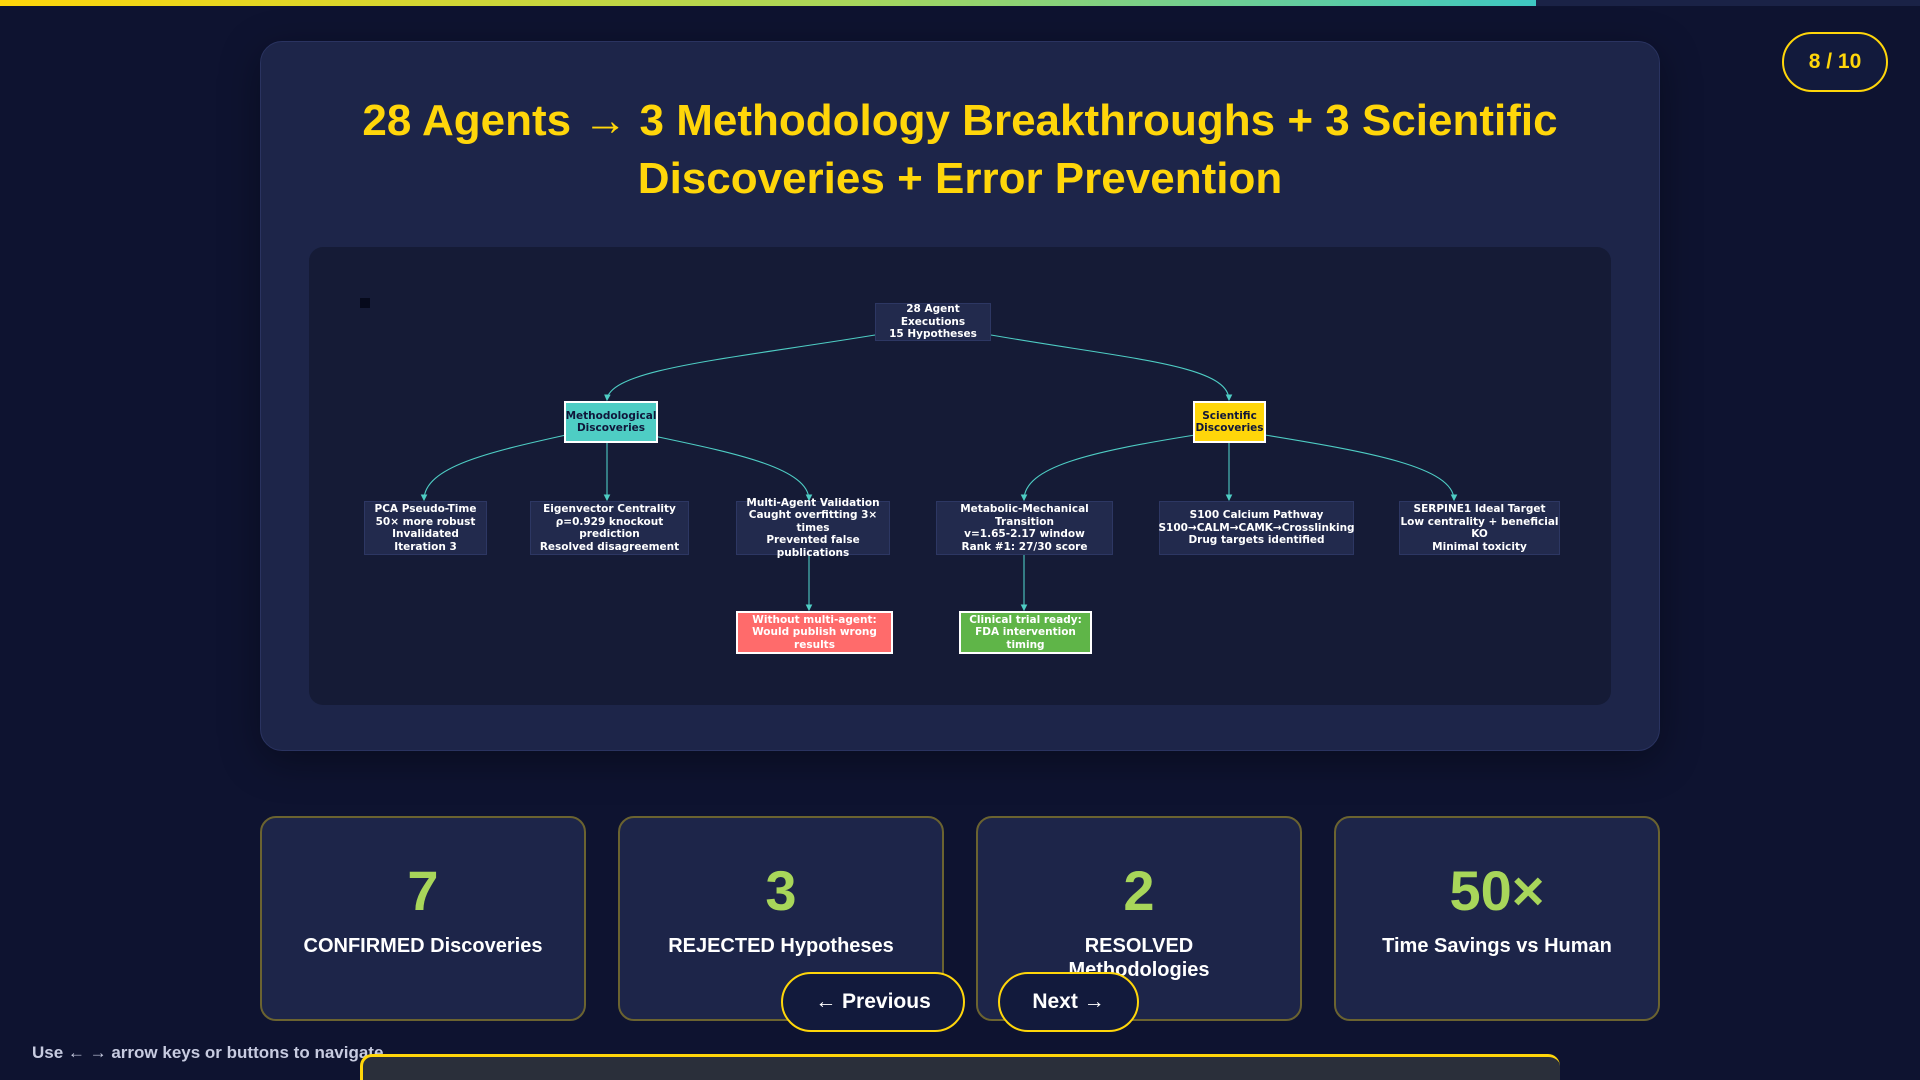 Image resolution: width=1920 pixels, height=1080 pixels. I want to click on edge-root-methodological, so click(740, 368).